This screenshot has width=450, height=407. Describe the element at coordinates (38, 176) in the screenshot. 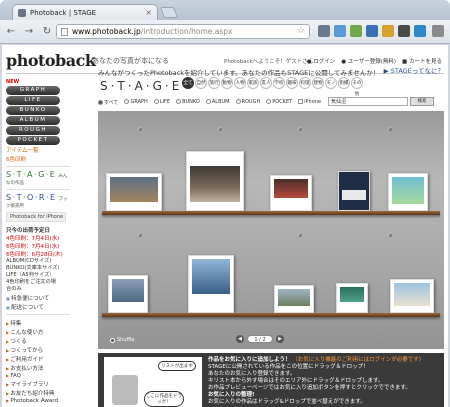

I see `stage-promo: S·T·A·G·E みんなの作品` at that location.